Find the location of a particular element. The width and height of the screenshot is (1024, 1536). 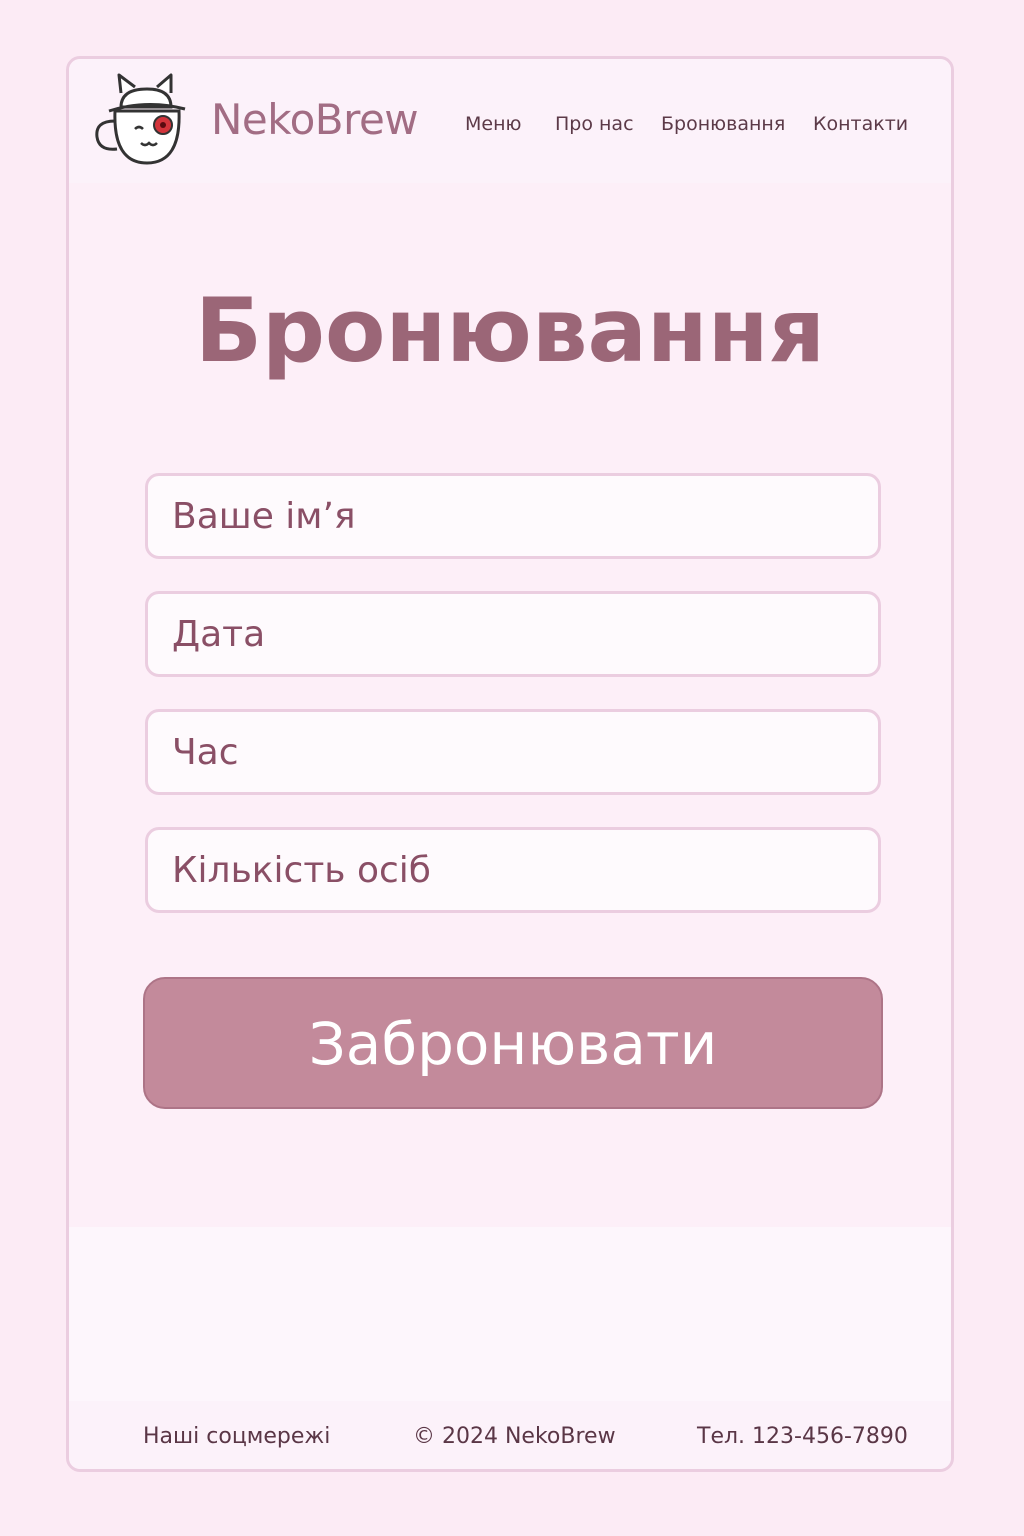

date-input is located at coordinates (513, 634).